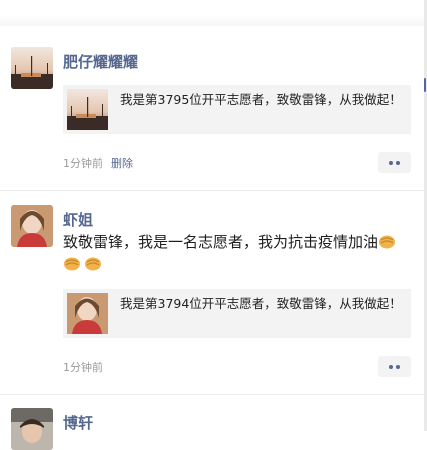  I want to click on scrollbar-thumb, so click(425, 85).